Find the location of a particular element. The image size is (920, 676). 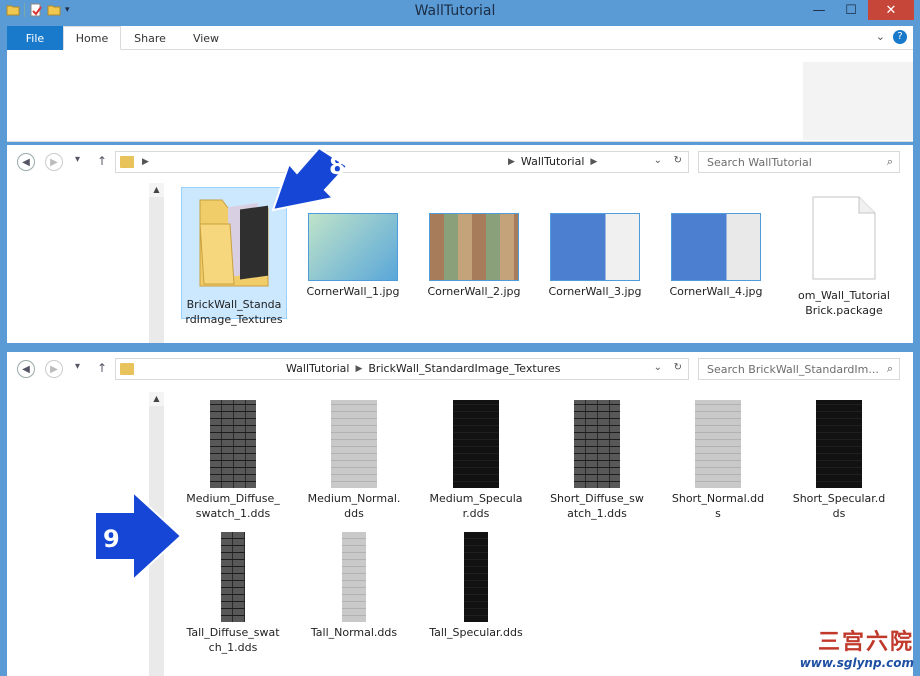

annotation-arrow-9: 9 is located at coordinates (138, 536).